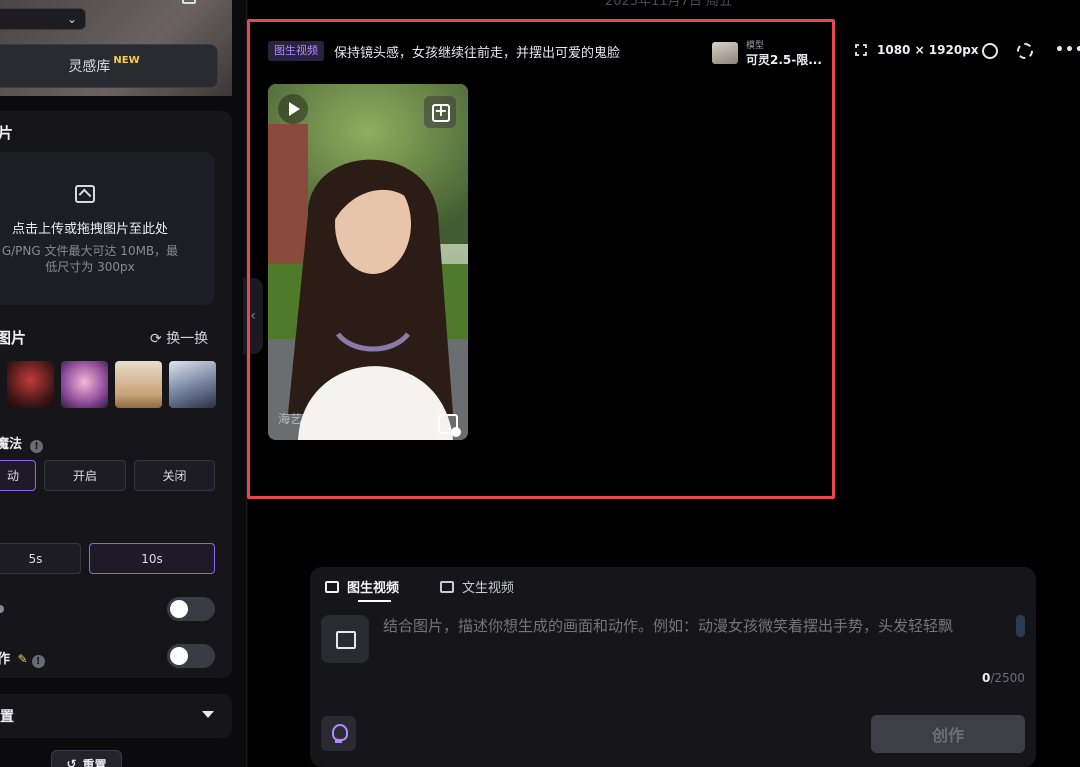 This screenshot has height=767, width=1080. What do you see at coordinates (116, 716) in the screenshot?
I see `advanced-settings-header: 置` at bounding box center [116, 716].